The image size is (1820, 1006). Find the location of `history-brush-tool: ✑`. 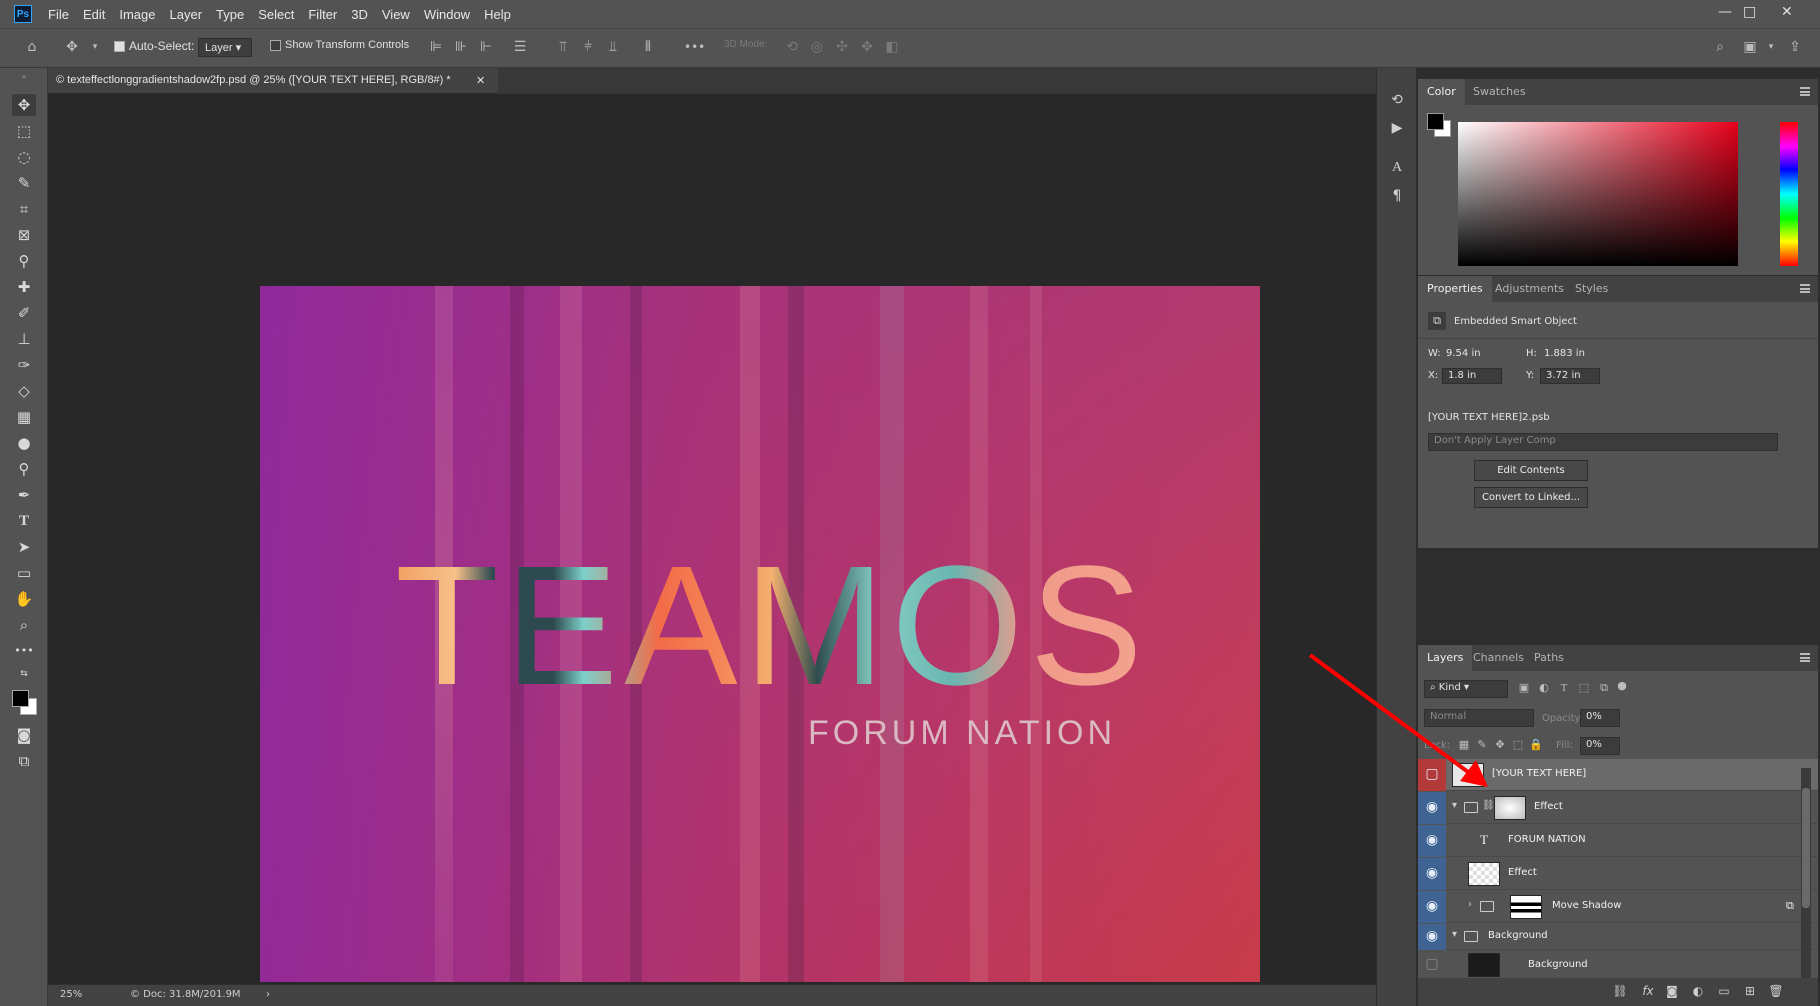

history-brush-tool: ✑ is located at coordinates (24, 365).